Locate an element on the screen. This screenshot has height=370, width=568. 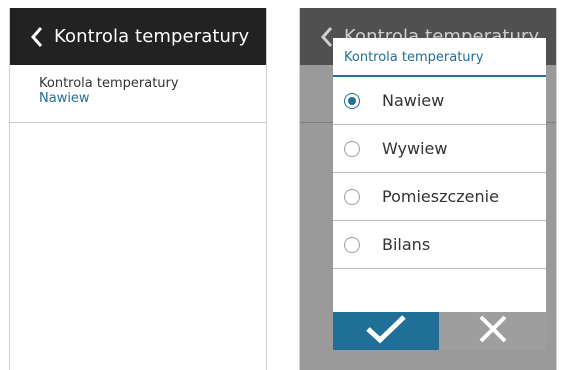
dialog-buttons is located at coordinates (439, 331).